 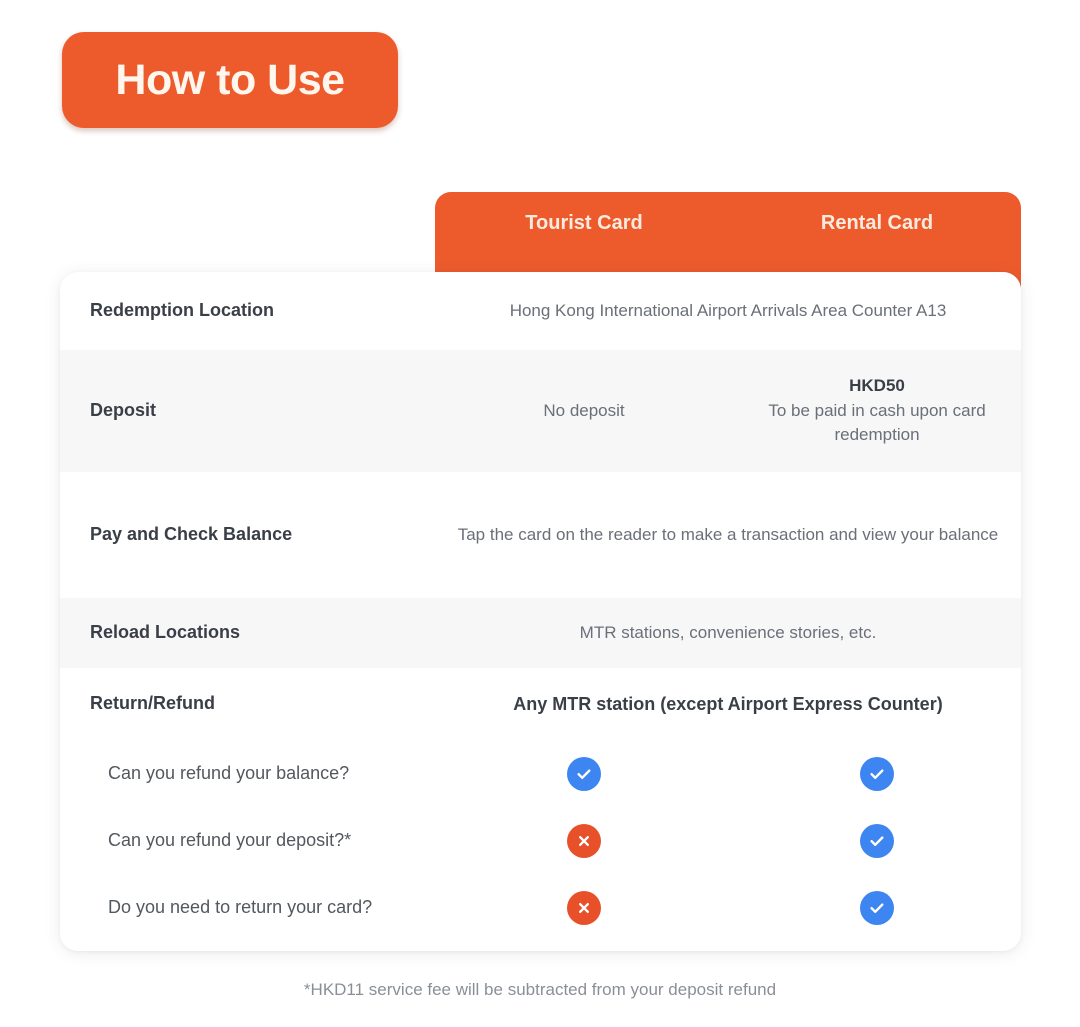 I want to click on row-label-return-card-question: Do you need to return your card?, so click(x=240, y=906).